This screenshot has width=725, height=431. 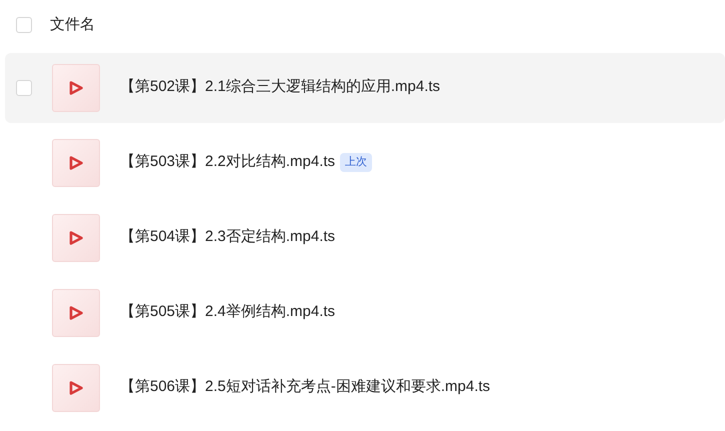 What do you see at coordinates (72, 24) in the screenshot?
I see `column-header: 文件名` at bounding box center [72, 24].